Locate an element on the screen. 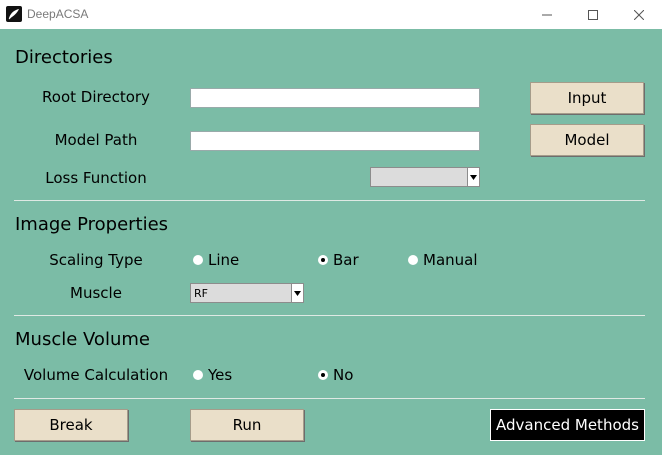 The image size is (662, 455). root-directory-label: Root Directory is located at coordinates (96, 97).